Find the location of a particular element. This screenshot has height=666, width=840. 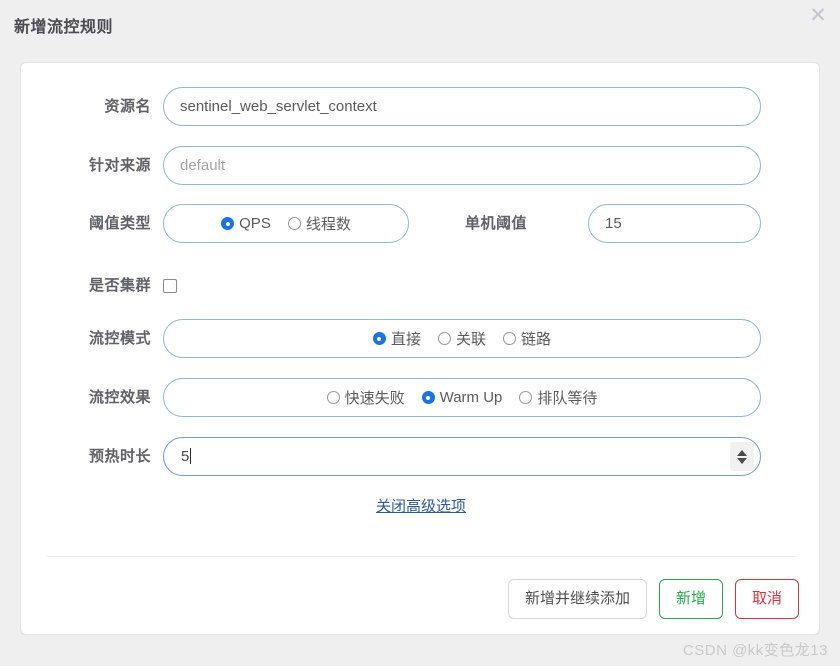

radio-threshold-type-threads: 线程数 is located at coordinates (319, 223).